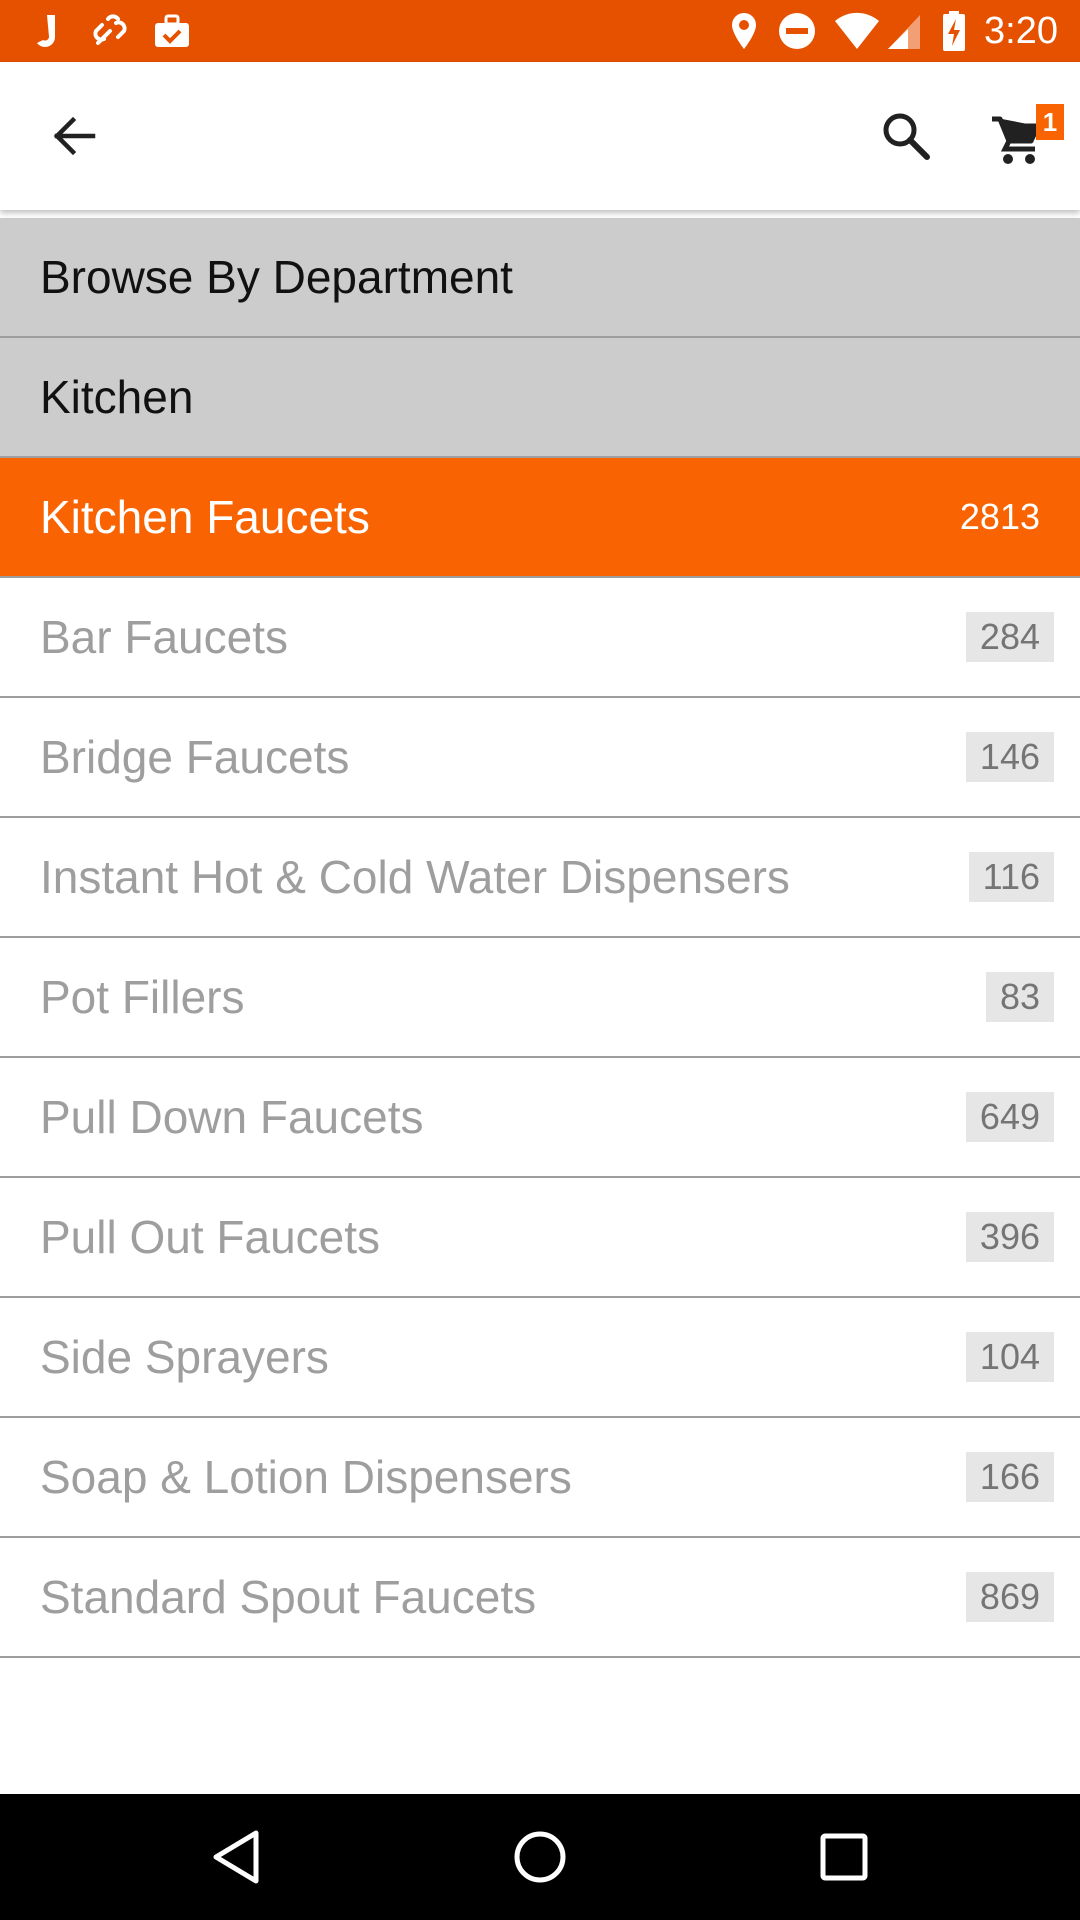  I want to click on department-kitchen: Kitchen, so click(540, 398).